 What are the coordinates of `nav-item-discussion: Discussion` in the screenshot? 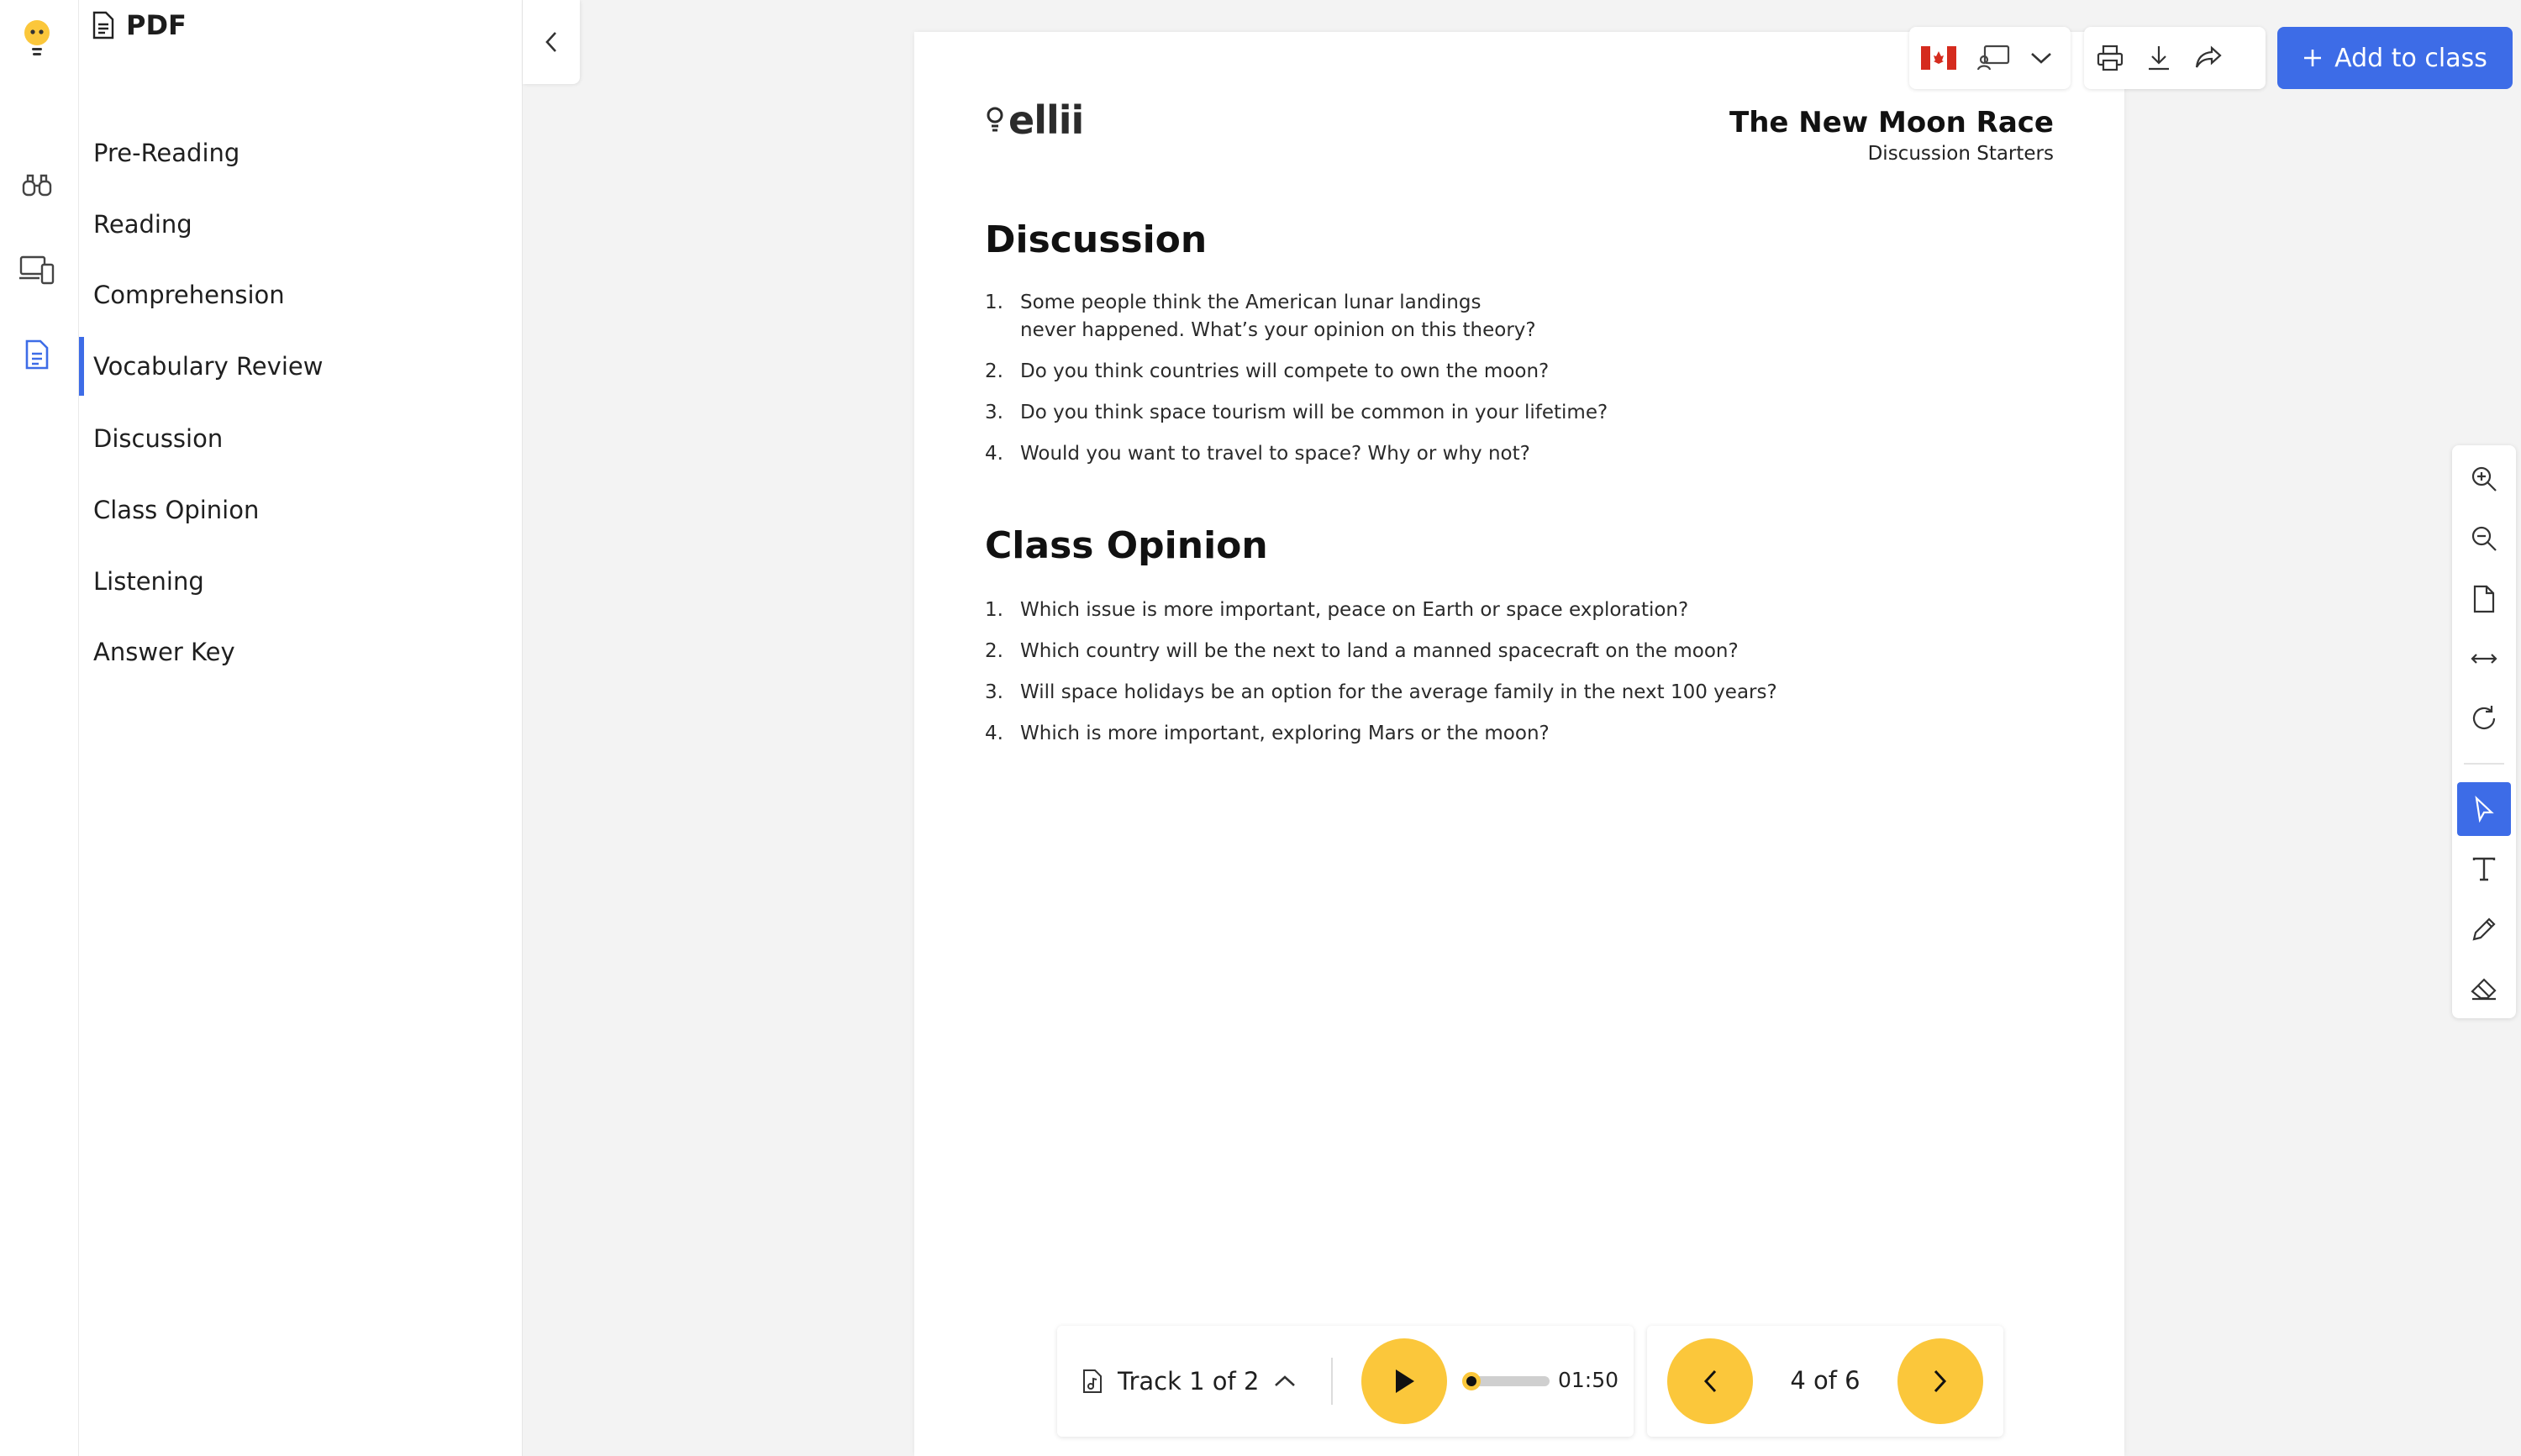 It's located at (301, 438).